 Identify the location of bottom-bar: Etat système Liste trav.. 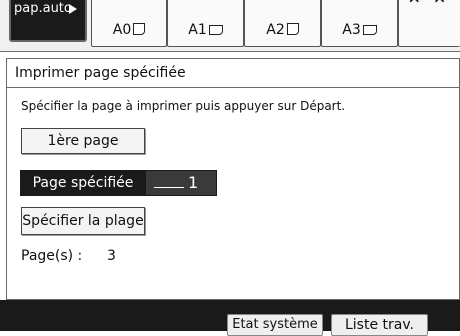
(230, 318).